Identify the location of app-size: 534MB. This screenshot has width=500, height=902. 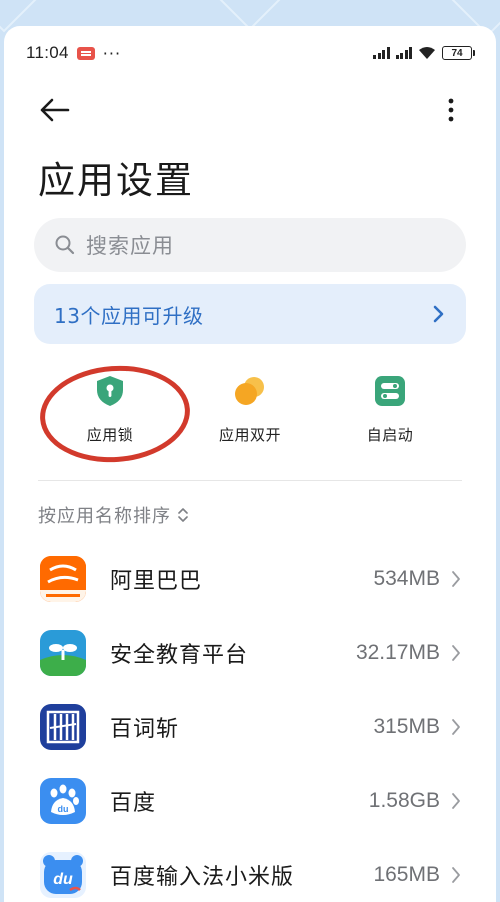
(406, 578).